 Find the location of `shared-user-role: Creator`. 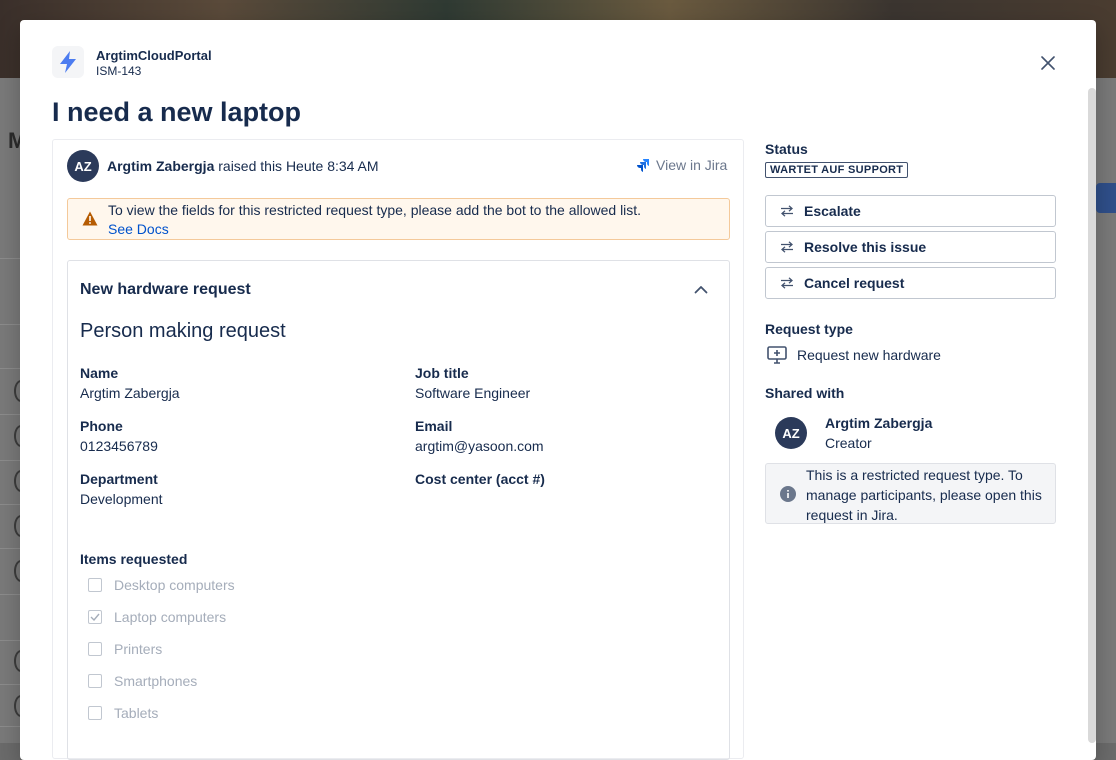

shared-user-role: Creator is located at coordinates (848, 443).